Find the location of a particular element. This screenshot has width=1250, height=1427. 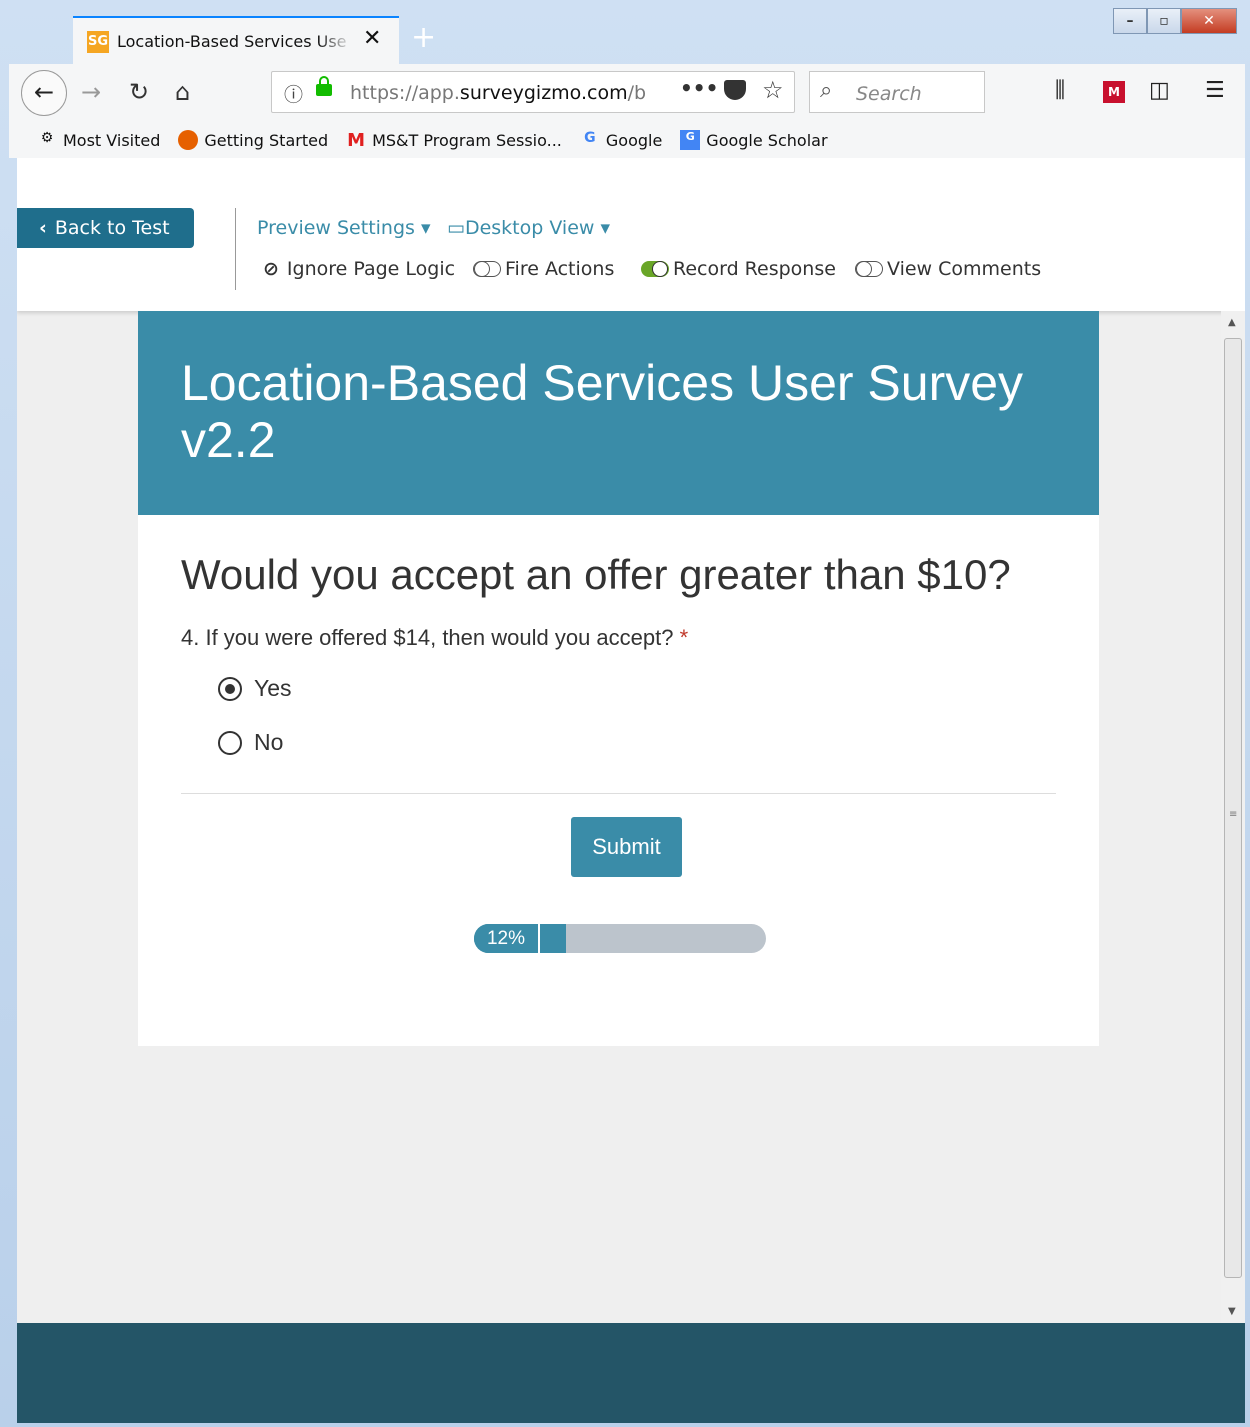

search-placeholder: Search is located at coordinates (889, 94).